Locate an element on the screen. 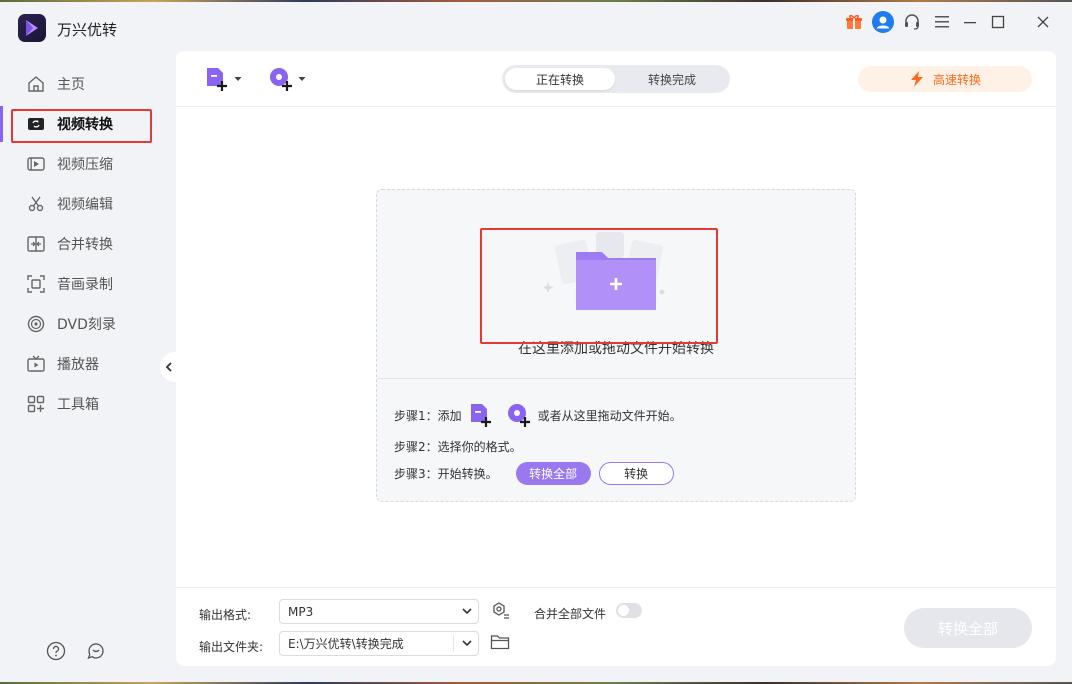 Image resolution: width=1072 pixels, height=684 pixels. format-settings-icon is located at coordinates (500, 613).